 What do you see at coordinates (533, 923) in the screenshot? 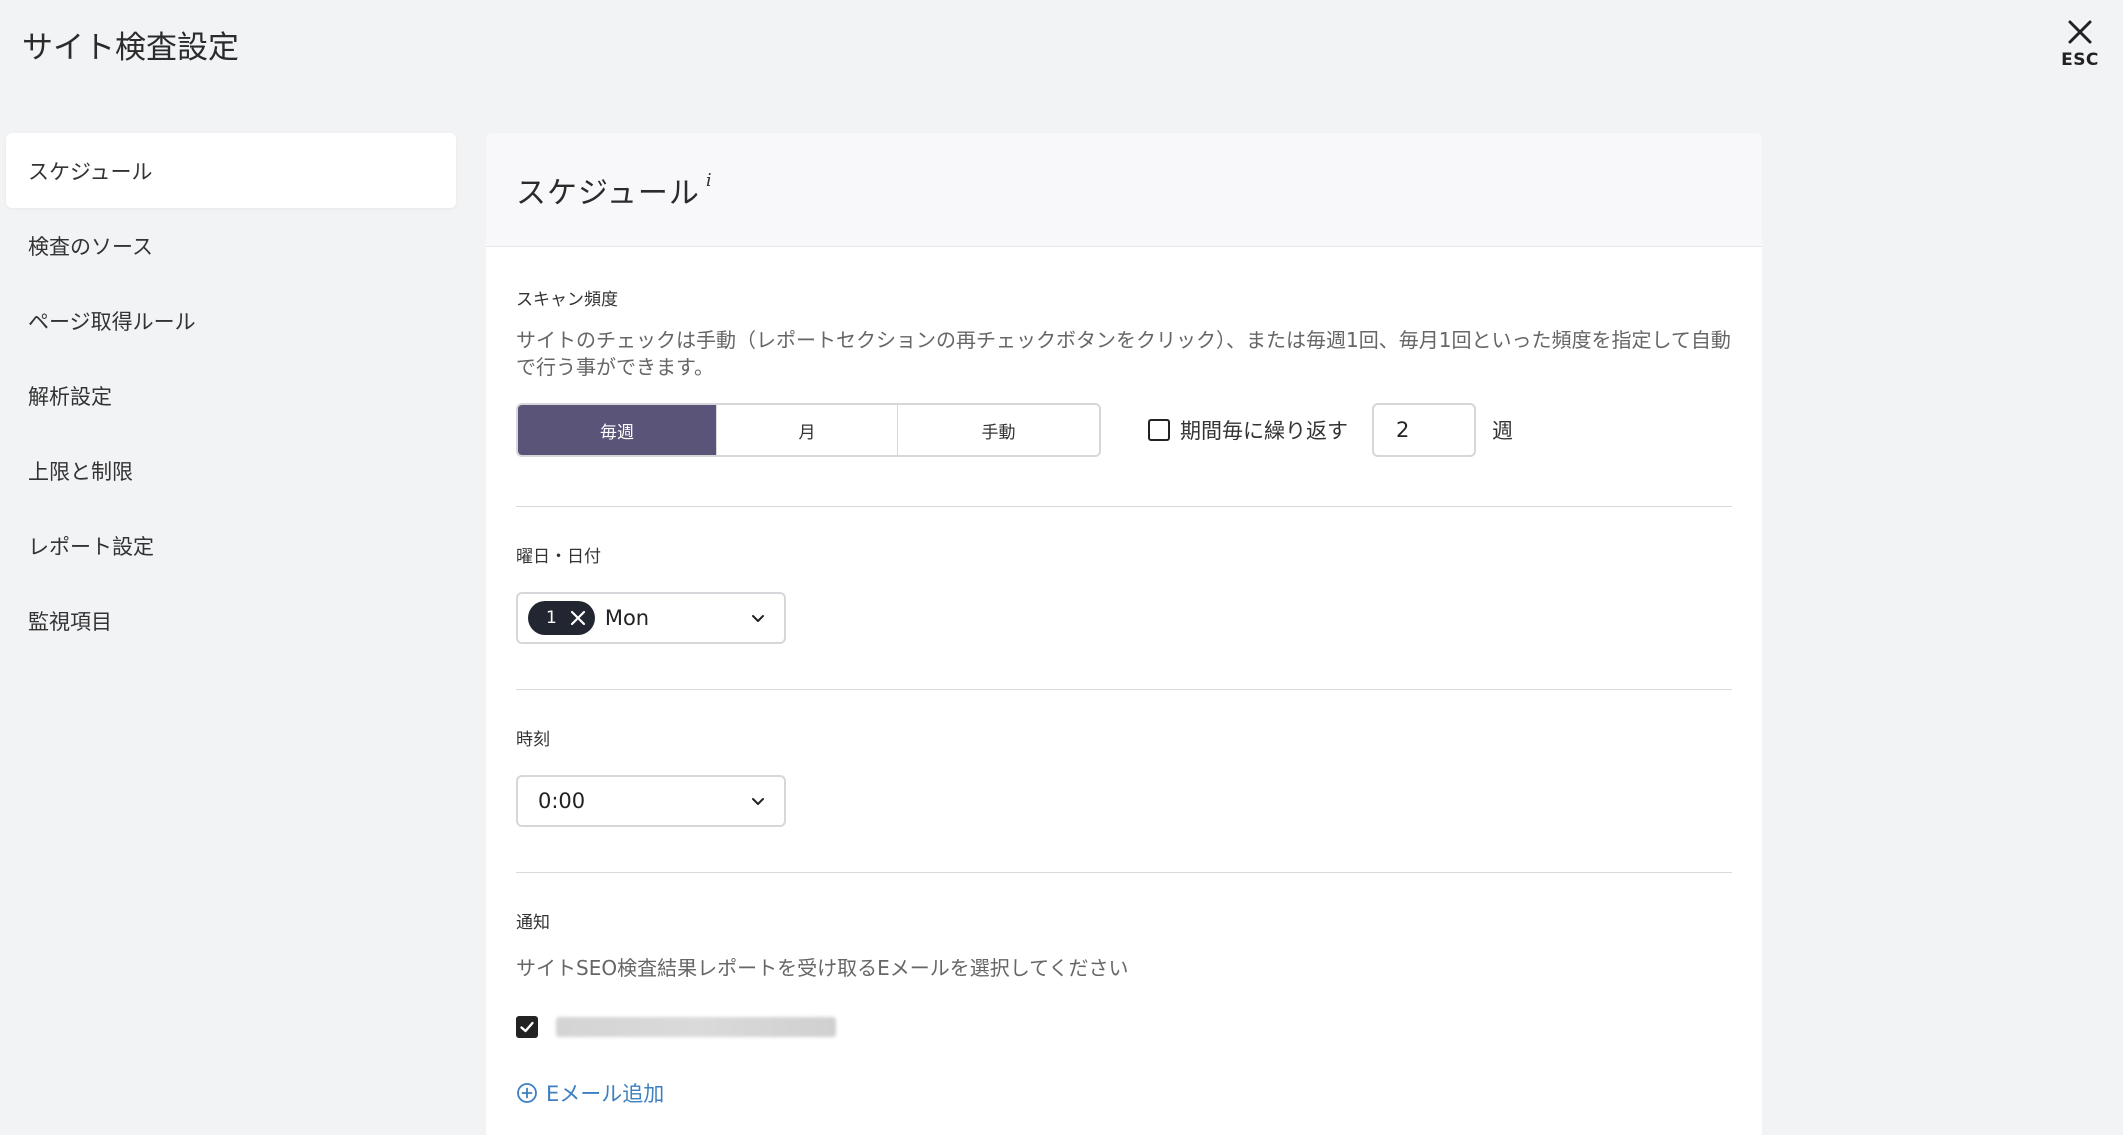
I see `notification-label: 通知` at bounding box center [533, 923].